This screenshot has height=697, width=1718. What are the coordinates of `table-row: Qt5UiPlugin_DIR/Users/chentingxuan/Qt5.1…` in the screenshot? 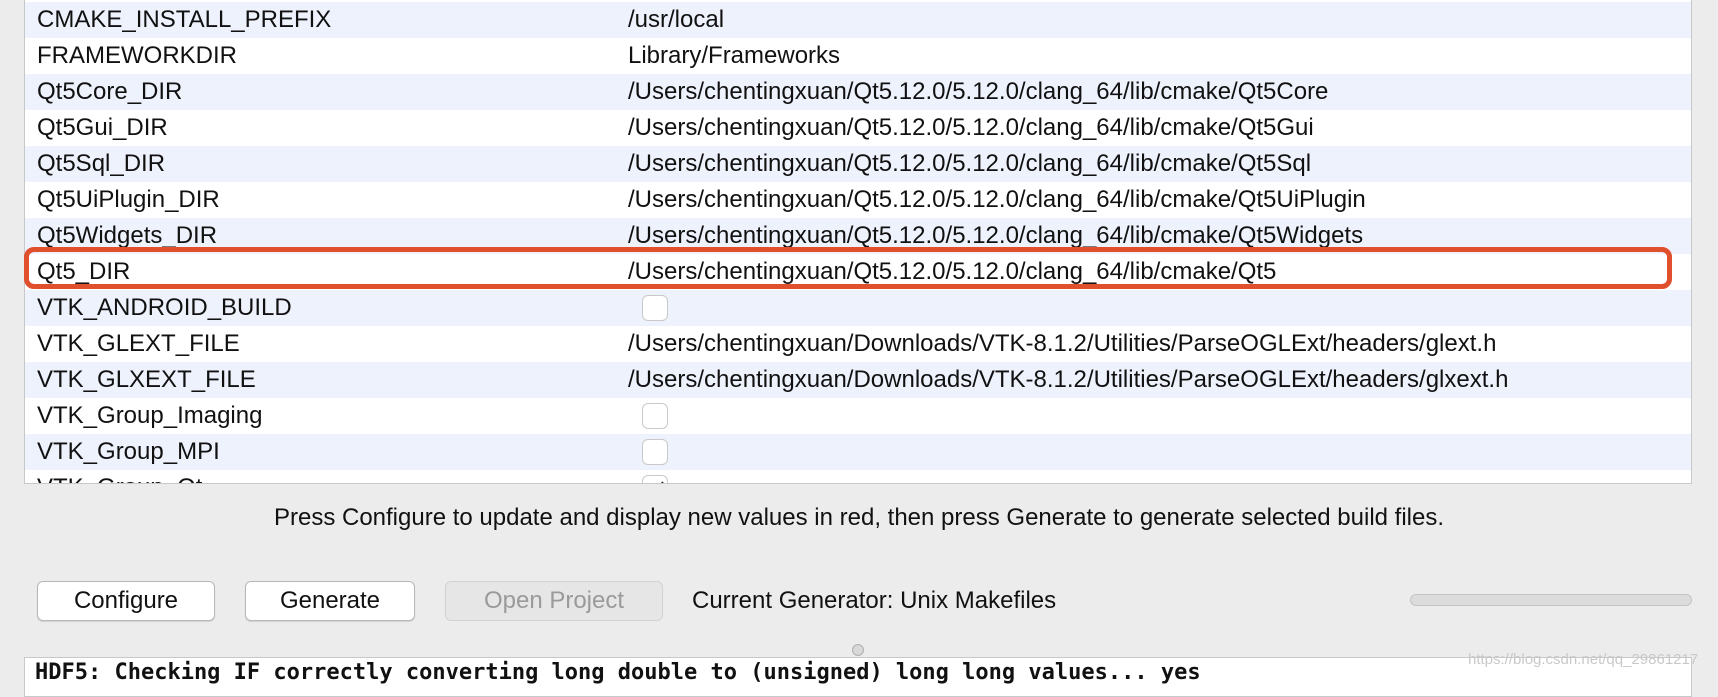 It's located at (858, 200).